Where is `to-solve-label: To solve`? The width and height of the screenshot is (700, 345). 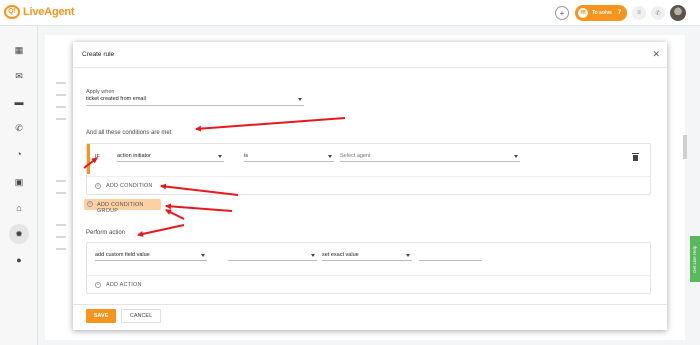
to-solve-label: To solve is located at coordinates (602, 13).